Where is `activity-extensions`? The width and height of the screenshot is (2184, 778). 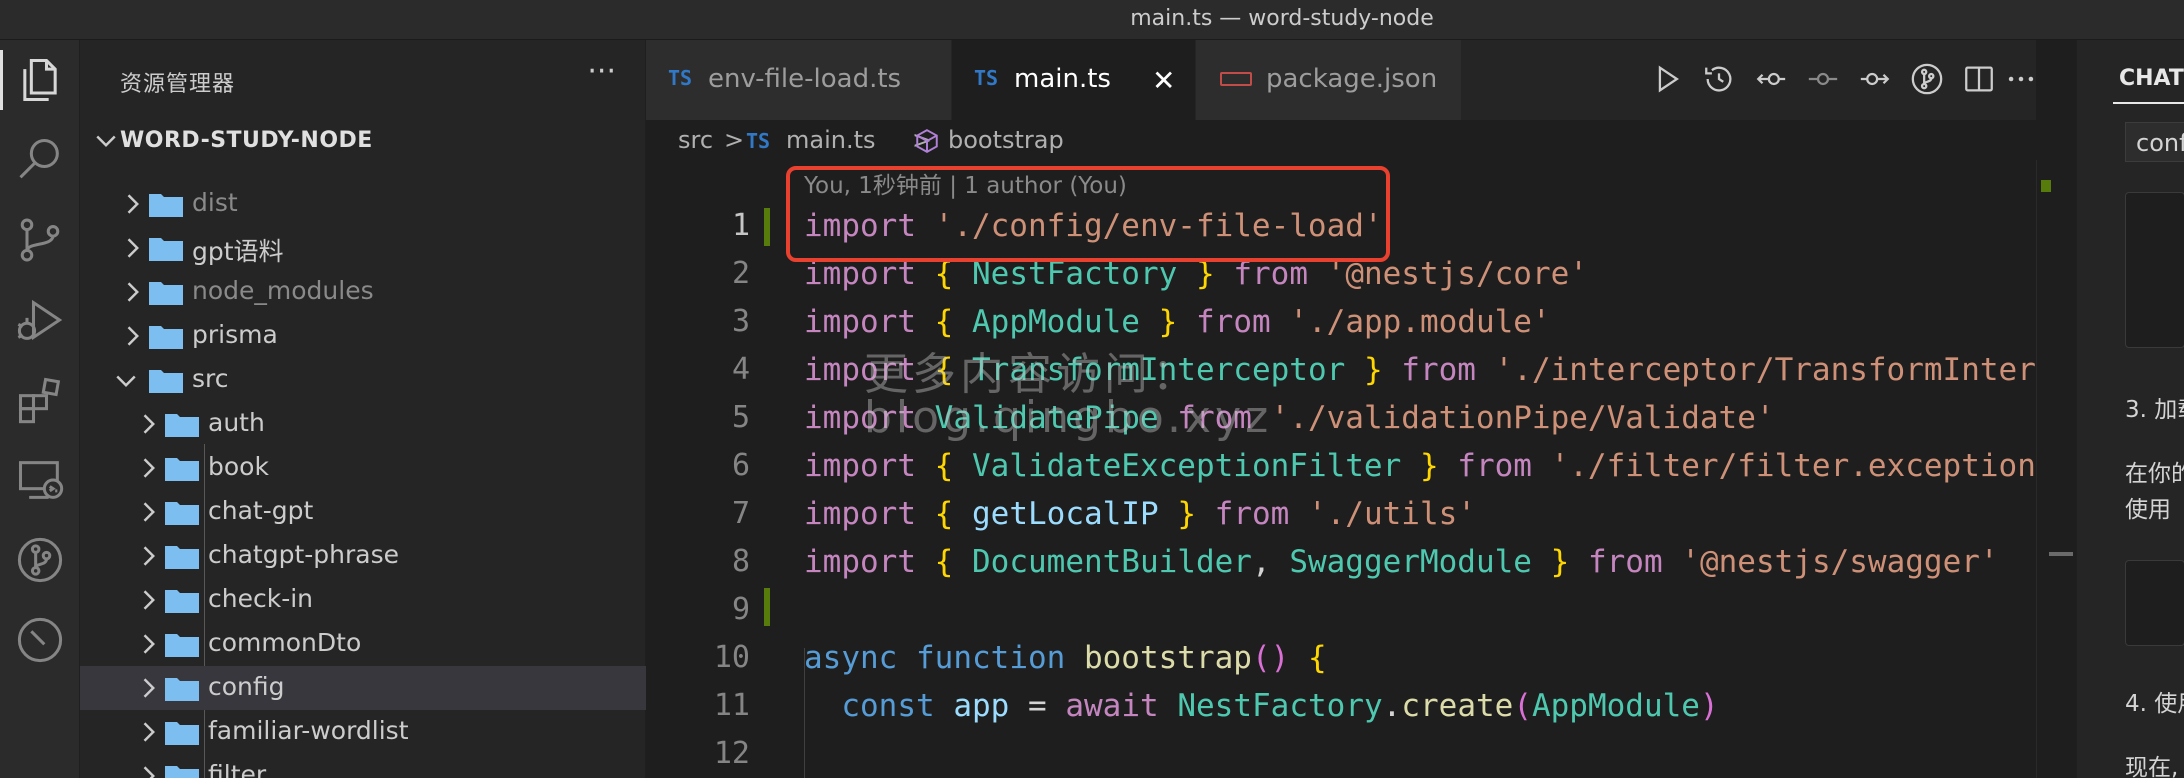
activity-extensions is located at coordinates (40, 400).